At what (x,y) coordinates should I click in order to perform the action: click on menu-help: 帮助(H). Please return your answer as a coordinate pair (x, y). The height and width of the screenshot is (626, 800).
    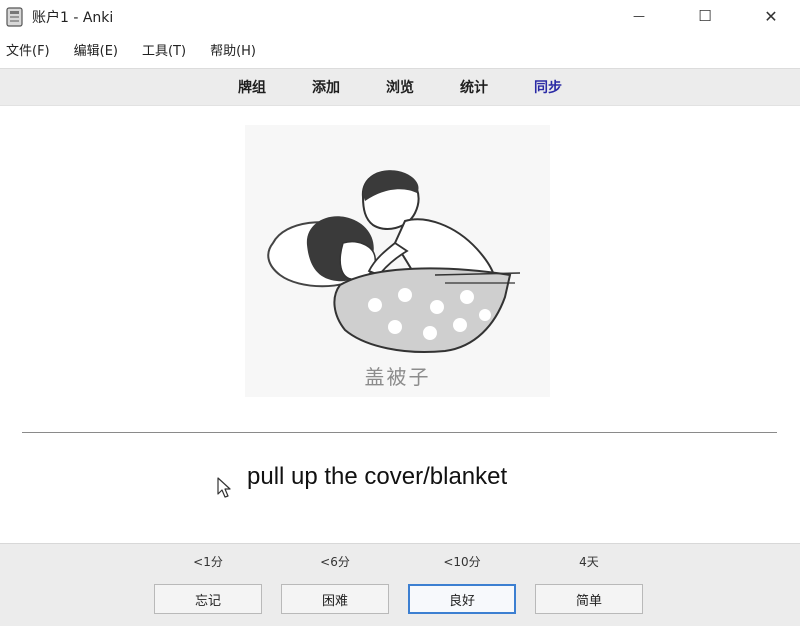
    Looking at the image, I should click on (233, 52).